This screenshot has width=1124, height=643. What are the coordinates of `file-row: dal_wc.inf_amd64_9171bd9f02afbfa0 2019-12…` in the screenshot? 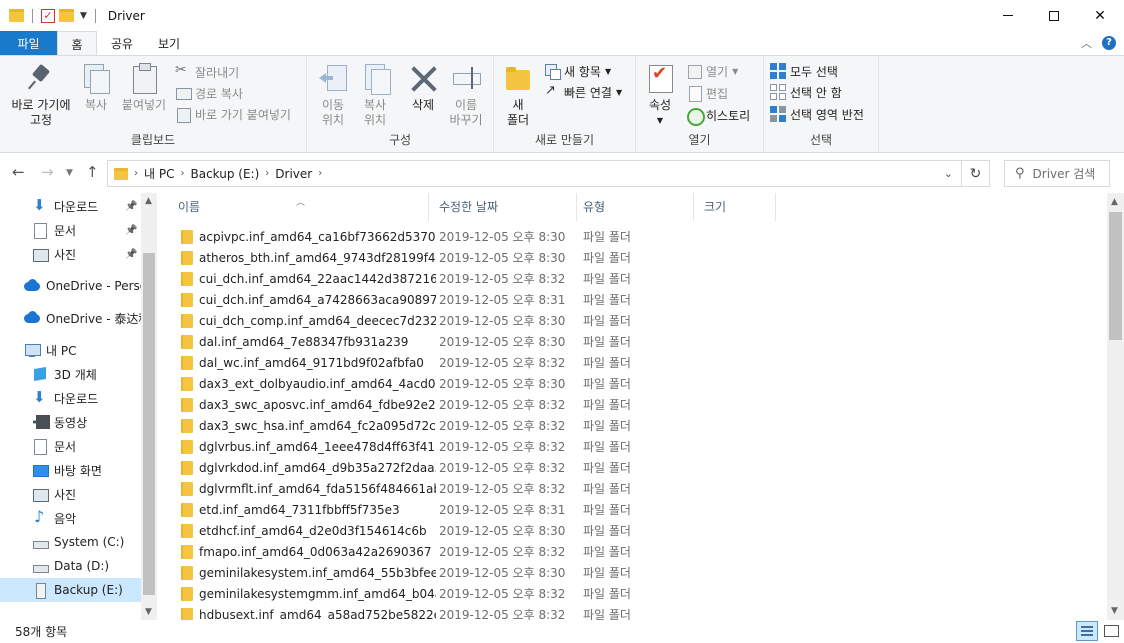 It's located at (637, 362).